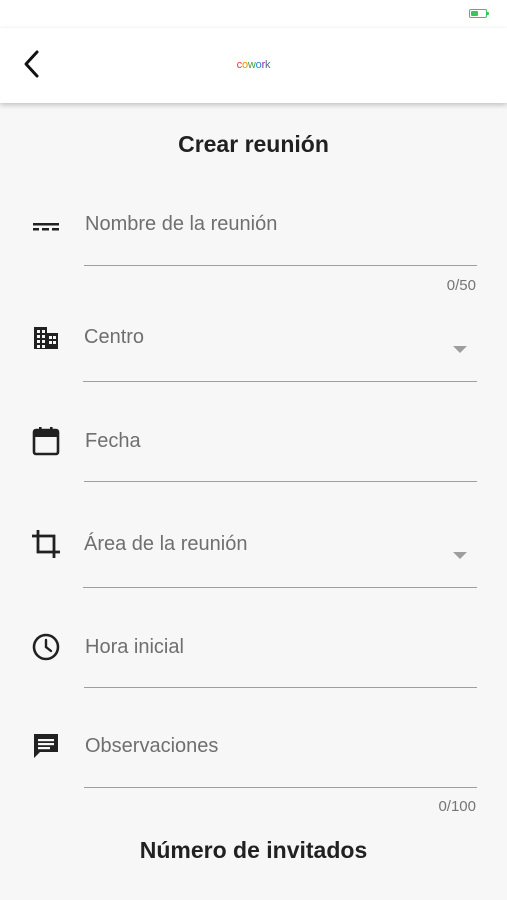  Describe the element at coordinates (46, 647) in the screenshot. I see `clock-icon` at that location.